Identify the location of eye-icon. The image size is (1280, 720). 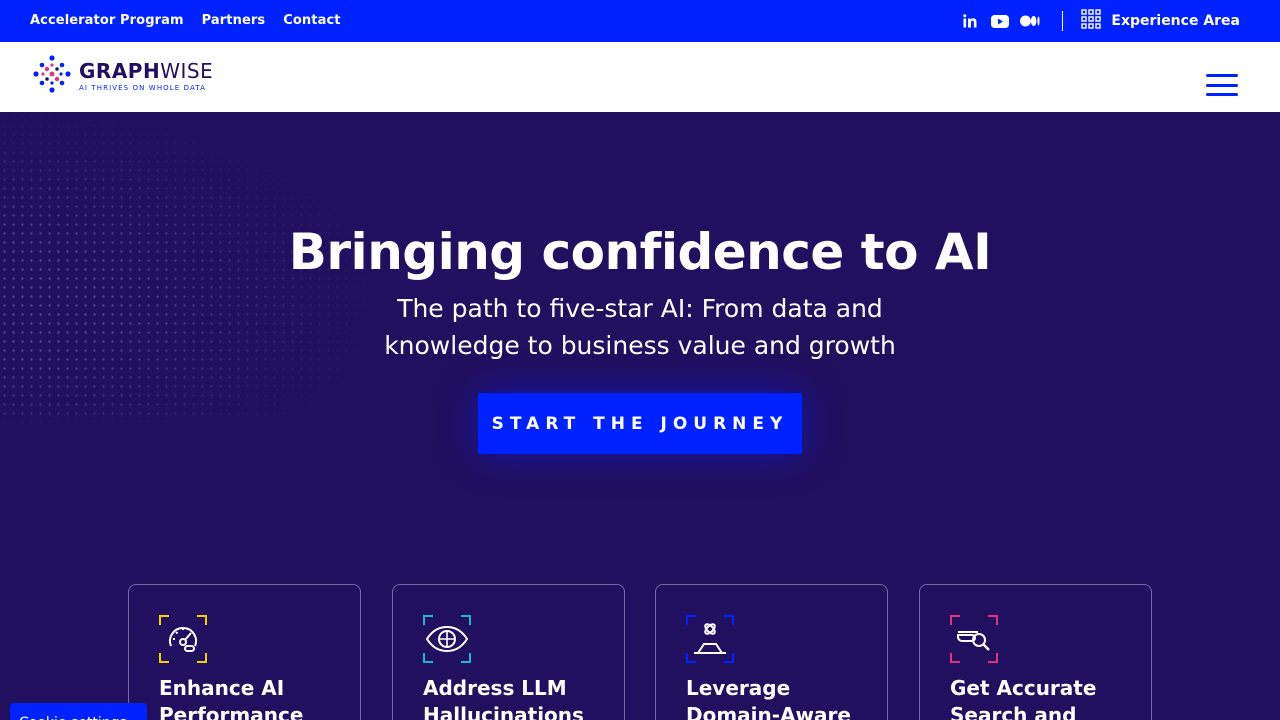
(447, 639).